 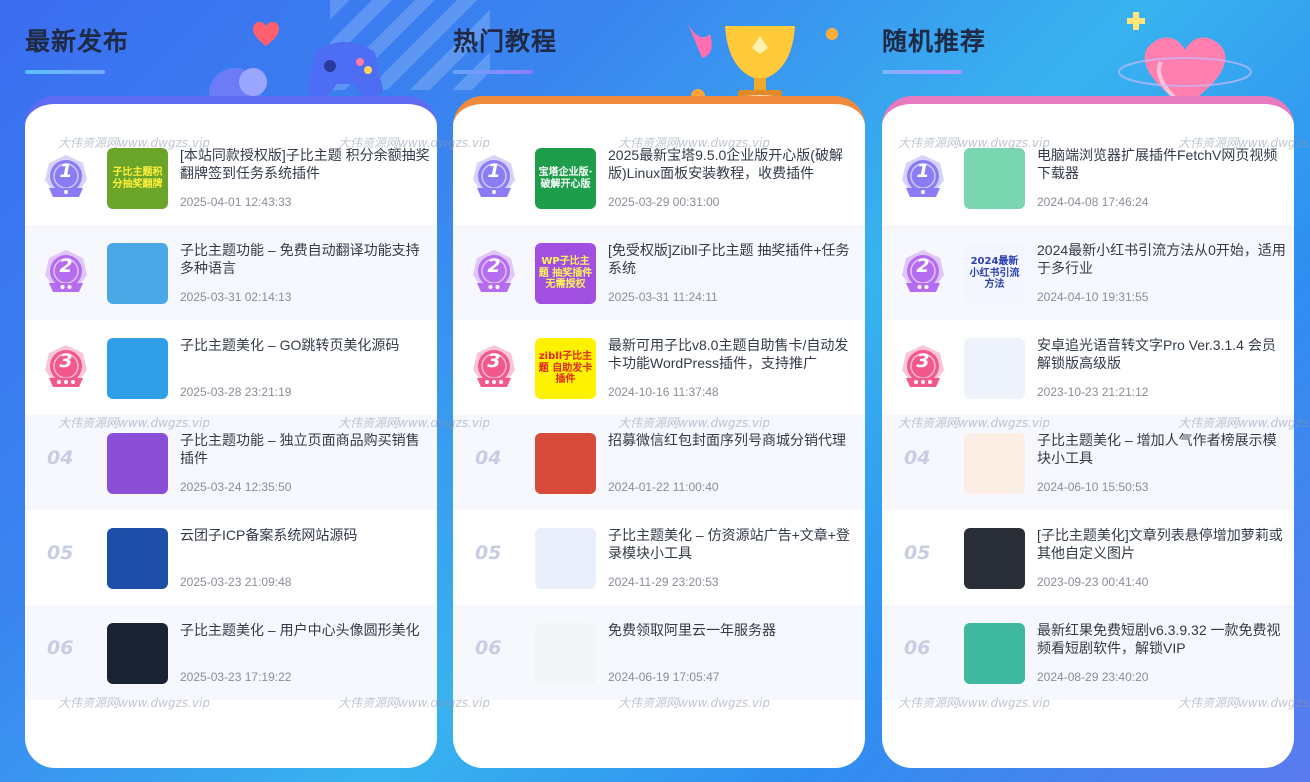 I want to click on post-title-link: 免费领取阿里云一年服务器, so click(x=733, y=630).